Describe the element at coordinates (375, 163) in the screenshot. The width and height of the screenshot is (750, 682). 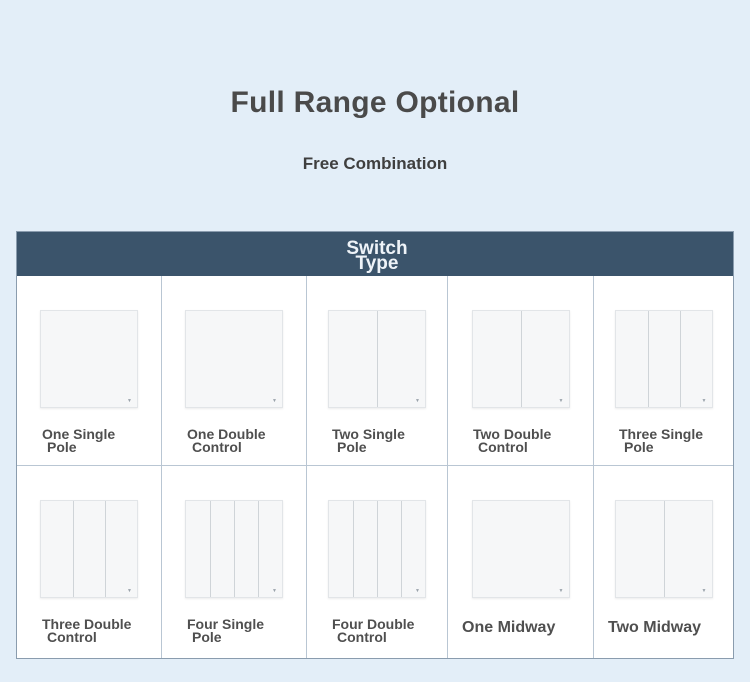
I see `page-subtitle: Free Combination` at that location.